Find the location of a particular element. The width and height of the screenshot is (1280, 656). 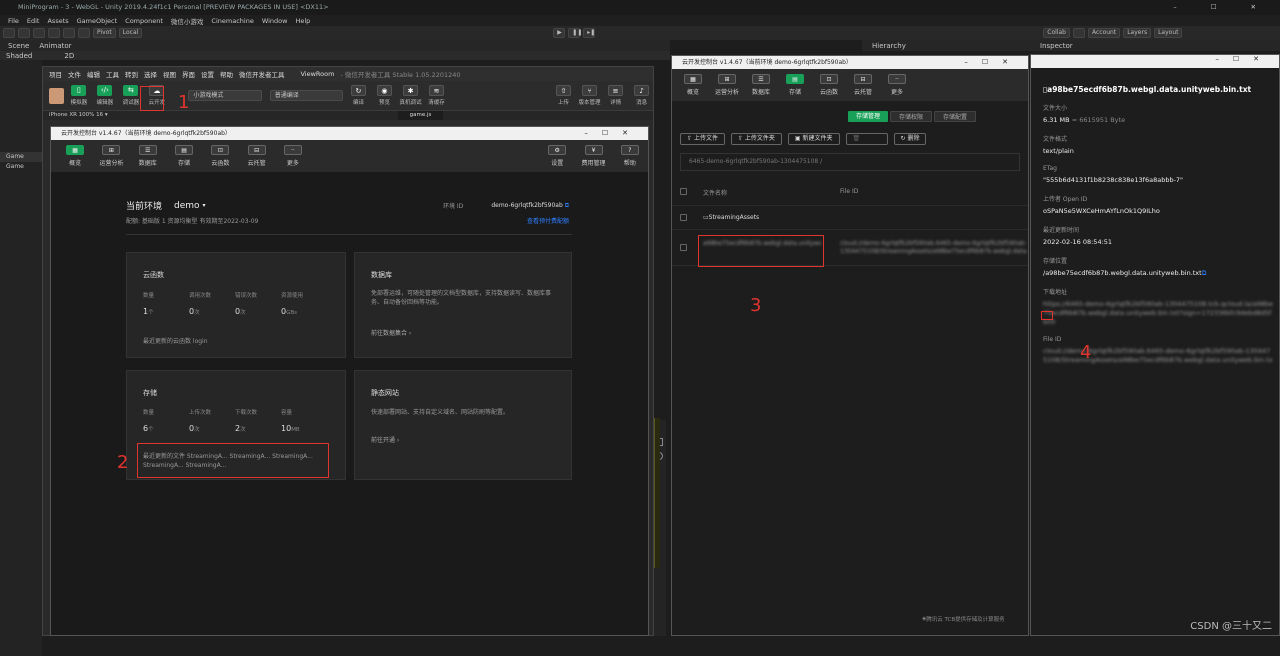

delete-disabled-button: 🗑 is located at coordinates (867, 139).